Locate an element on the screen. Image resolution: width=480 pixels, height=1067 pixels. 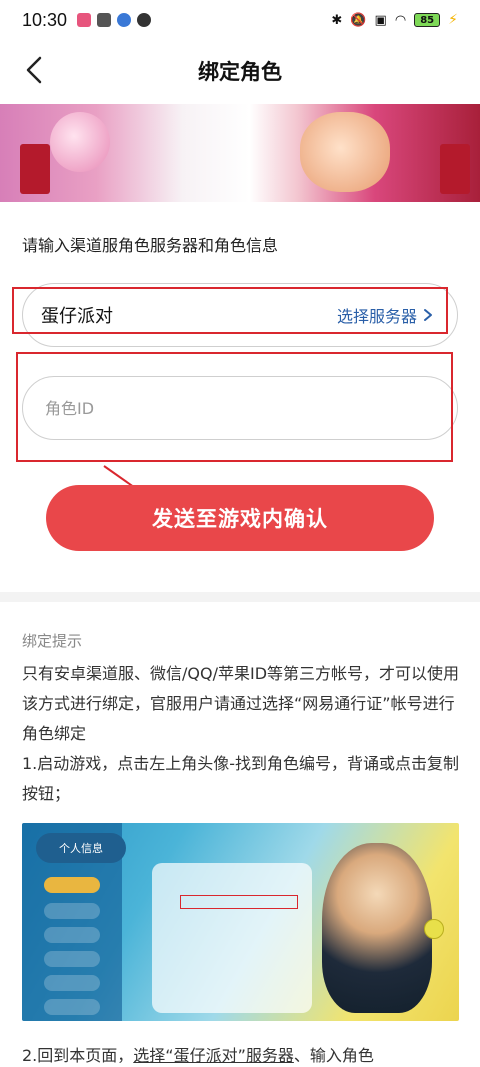
mute-icon: 🔕 is located at coordinates (358, 20).